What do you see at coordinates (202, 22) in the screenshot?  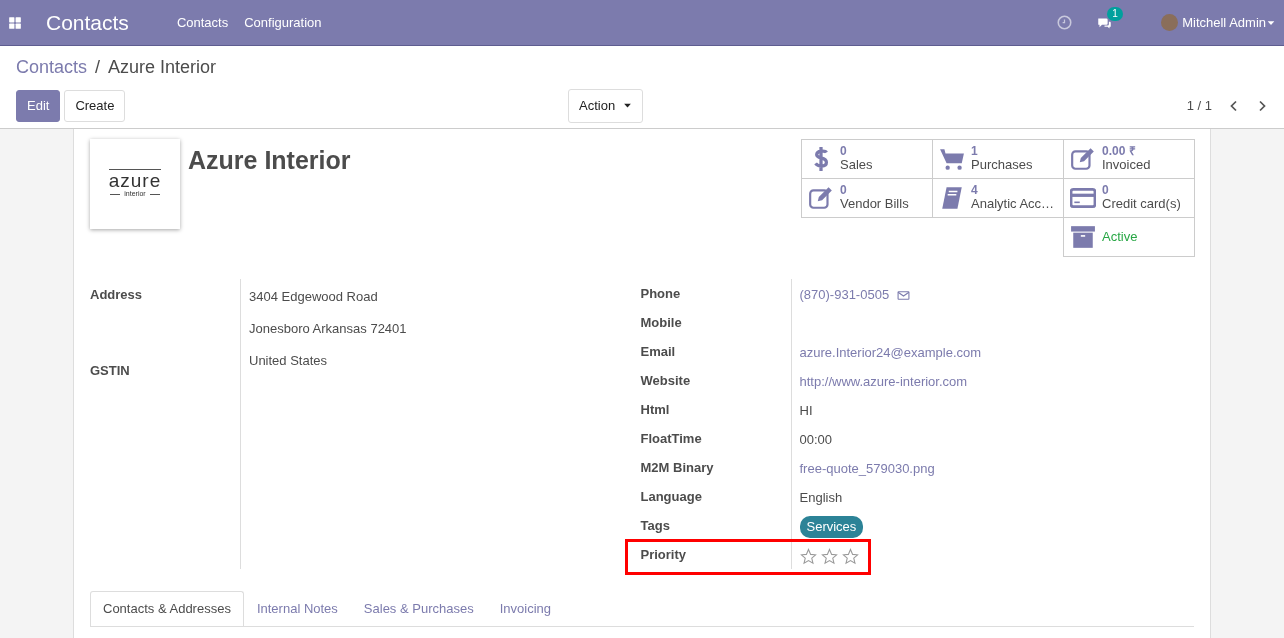 I see `menu-item: Contacts` at bounding box center [202, 22].